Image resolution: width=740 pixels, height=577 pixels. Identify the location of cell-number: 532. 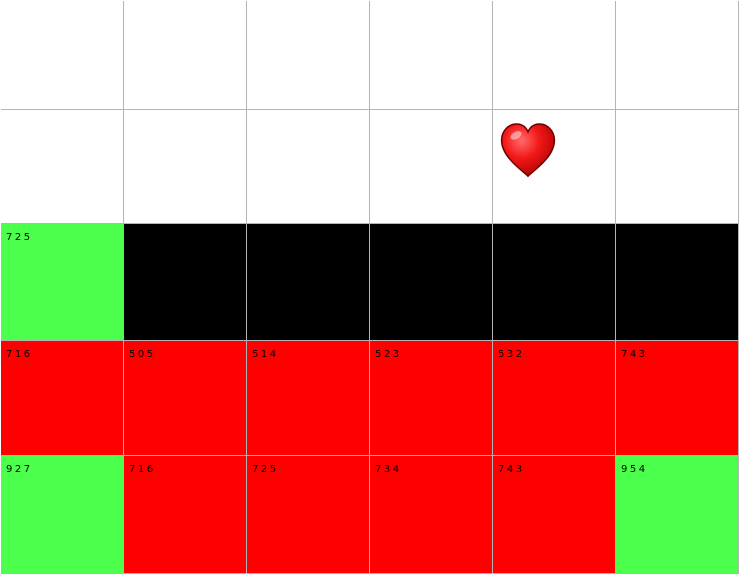
(511, 354).